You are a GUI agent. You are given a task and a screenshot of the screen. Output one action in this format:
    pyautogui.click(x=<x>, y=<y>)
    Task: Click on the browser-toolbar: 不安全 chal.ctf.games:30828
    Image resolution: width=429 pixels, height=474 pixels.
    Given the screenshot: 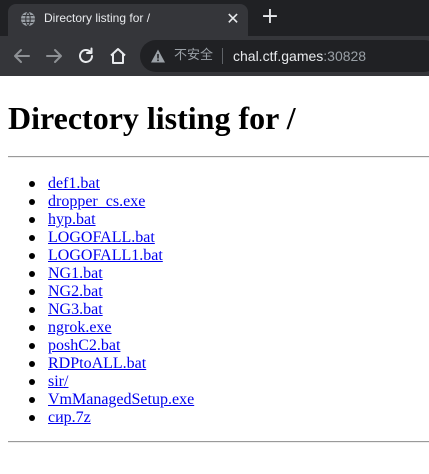 What is the action you would take?
    pyautogui.click(x=214, y=56)
    